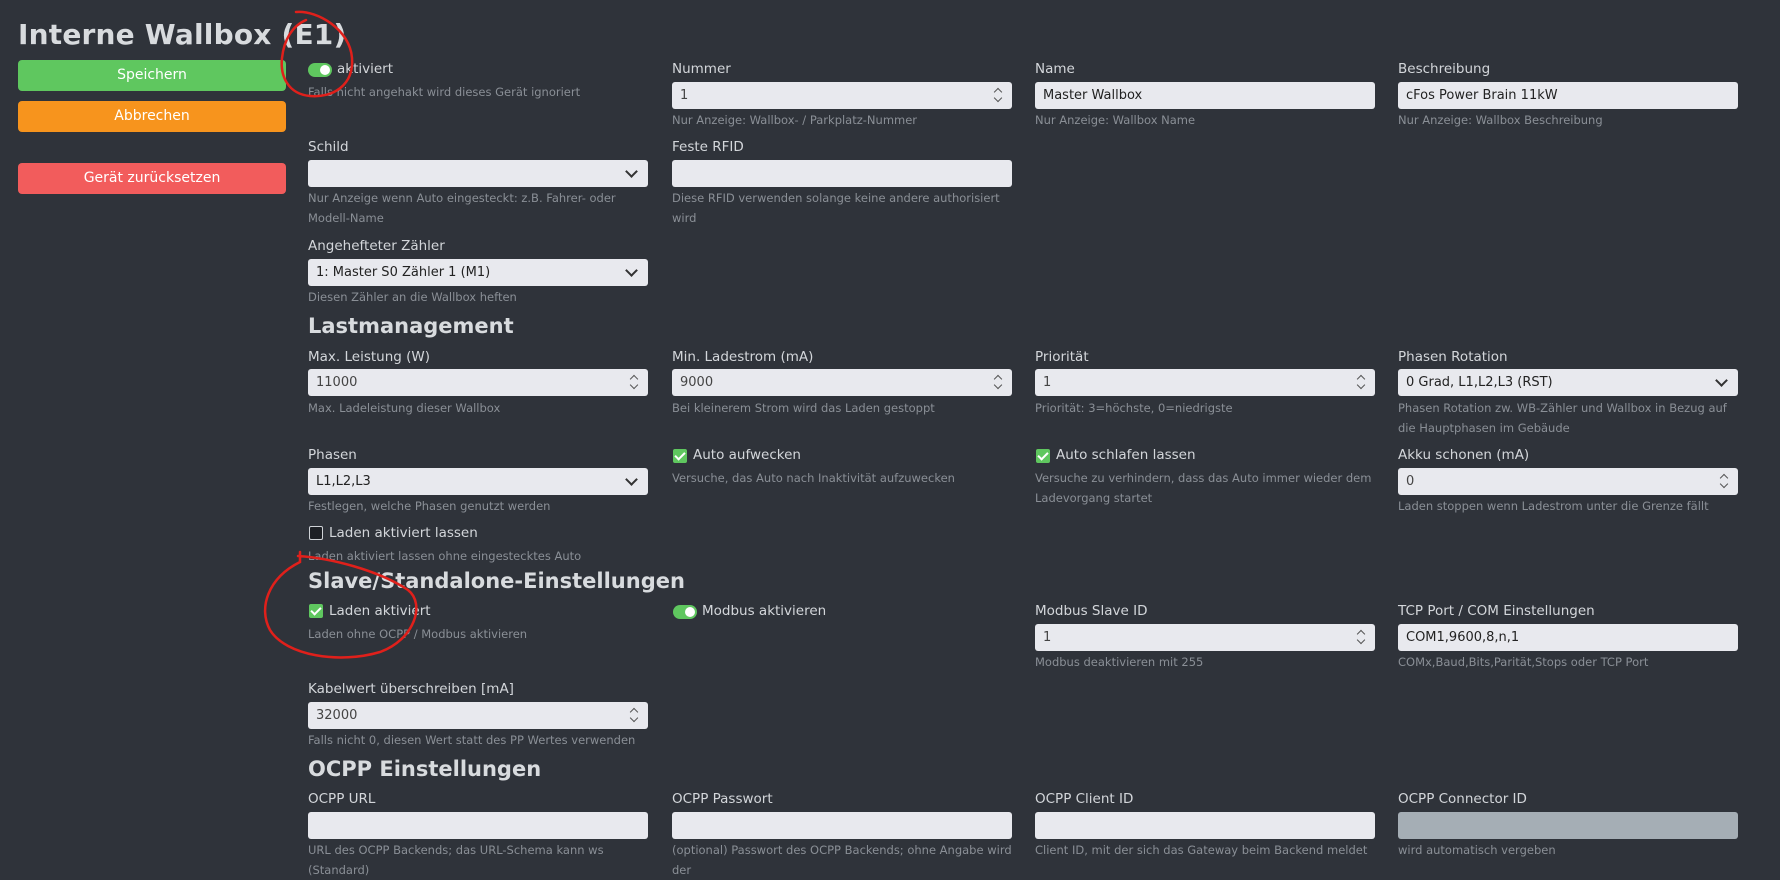  I want to click on annotation-circle-charge, so click(340, 604).